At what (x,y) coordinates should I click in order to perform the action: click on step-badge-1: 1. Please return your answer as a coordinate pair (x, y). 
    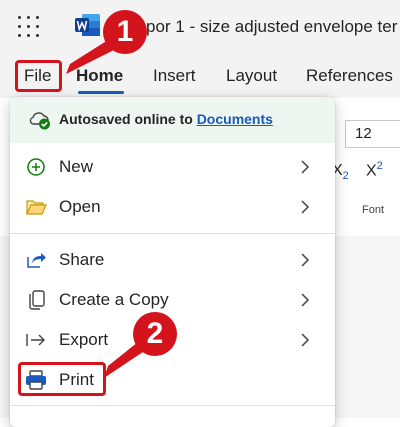
    Looking at the image, I should click on (125, 32).